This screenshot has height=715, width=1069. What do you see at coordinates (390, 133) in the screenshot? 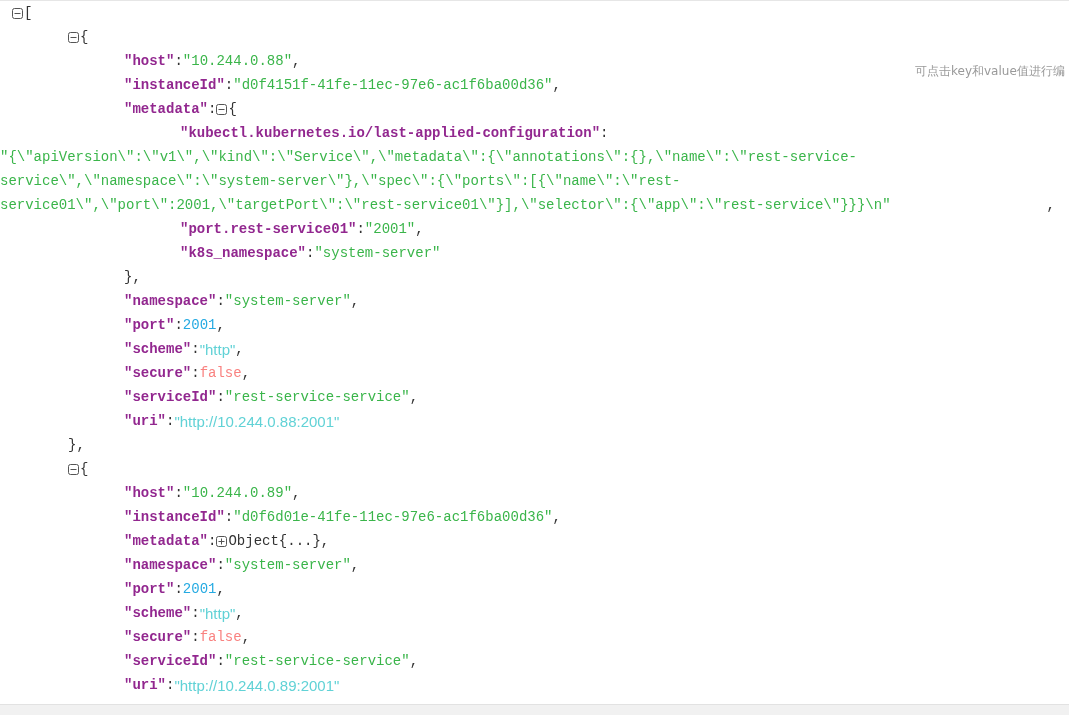
I see `json-key: "kubectl.kubernetes.io/last-applied-configuration"` at bounding box center [390, 133].